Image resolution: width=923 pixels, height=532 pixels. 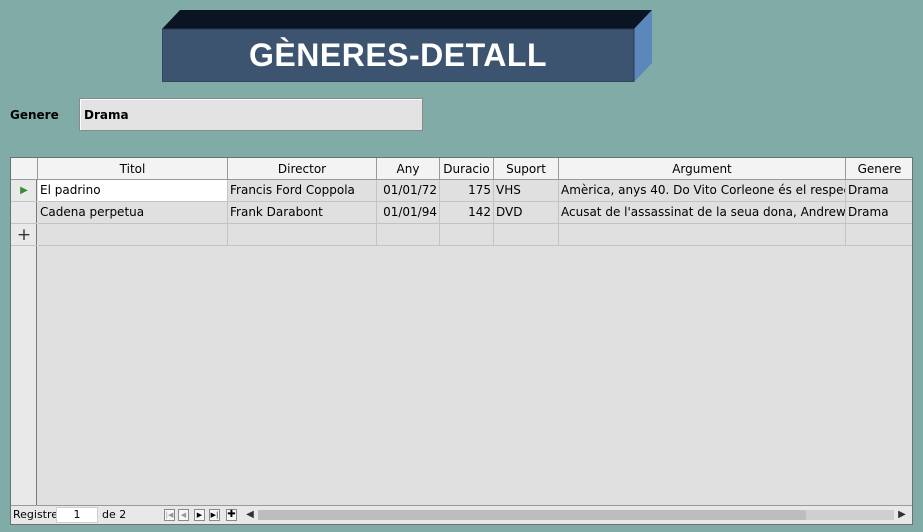 What do you see at coordinates (133, 169) in the screenshot?
I see `column-header-titol: Titol` at bounding box center [133, 169].